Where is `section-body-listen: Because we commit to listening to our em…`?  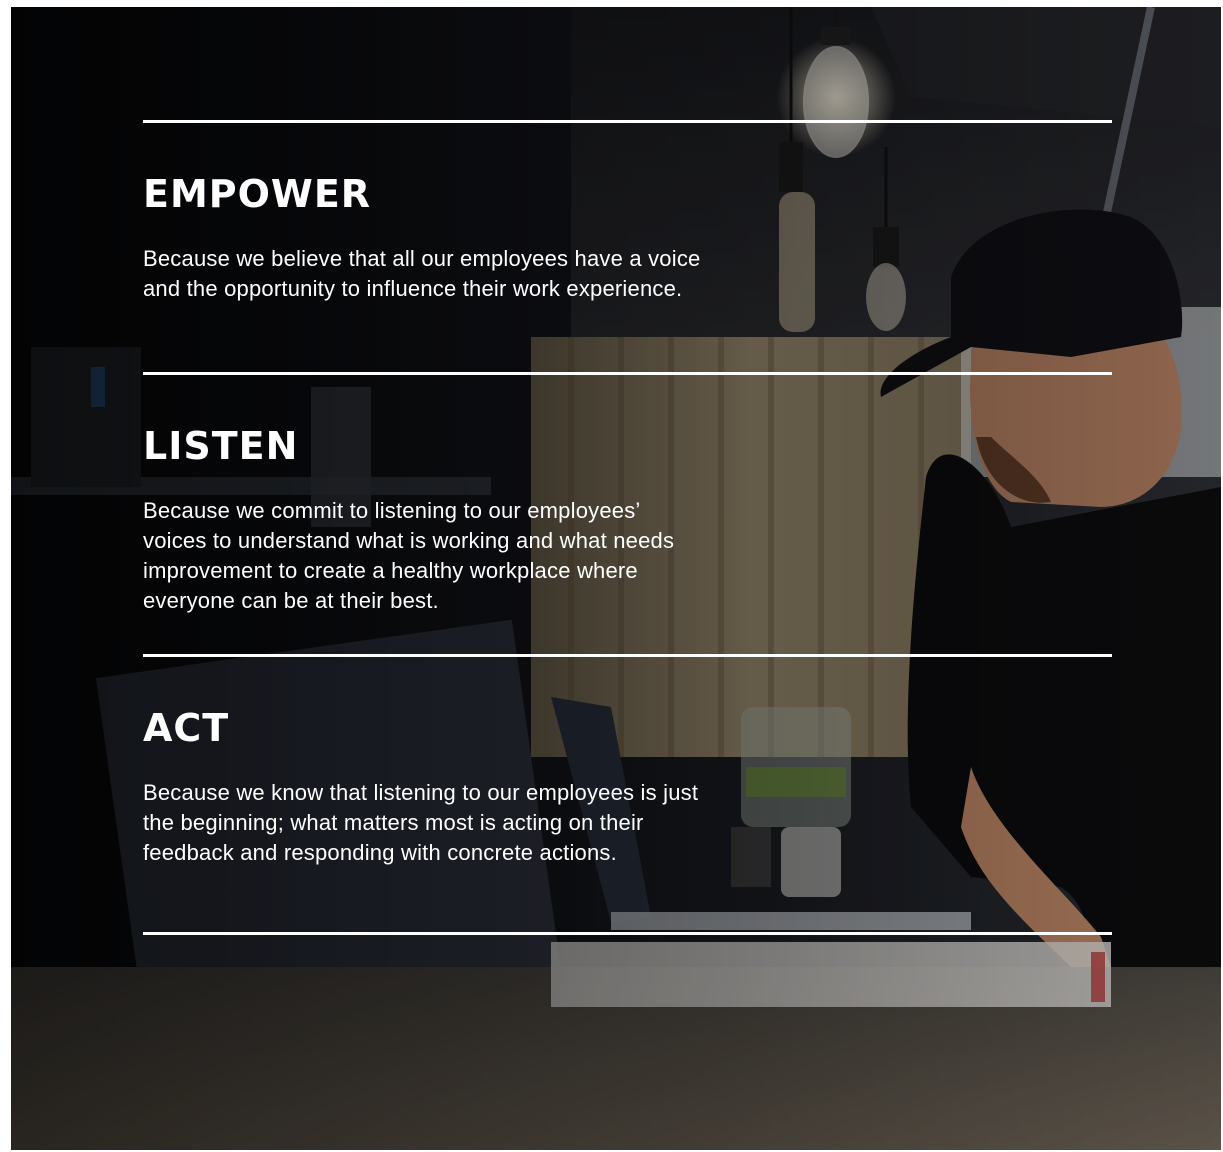
section-body-listen: Because we commit to listening to our em… is located at coordinates (409, 555).